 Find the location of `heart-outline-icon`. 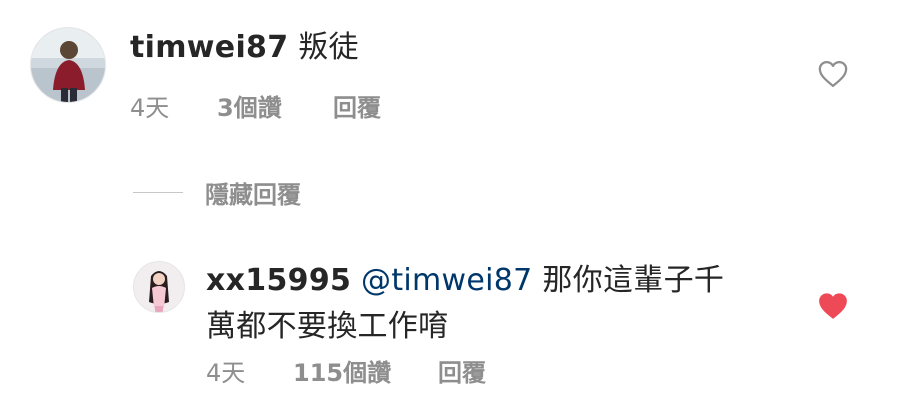

heart-outline-icon is located at coordinates (833, 74).